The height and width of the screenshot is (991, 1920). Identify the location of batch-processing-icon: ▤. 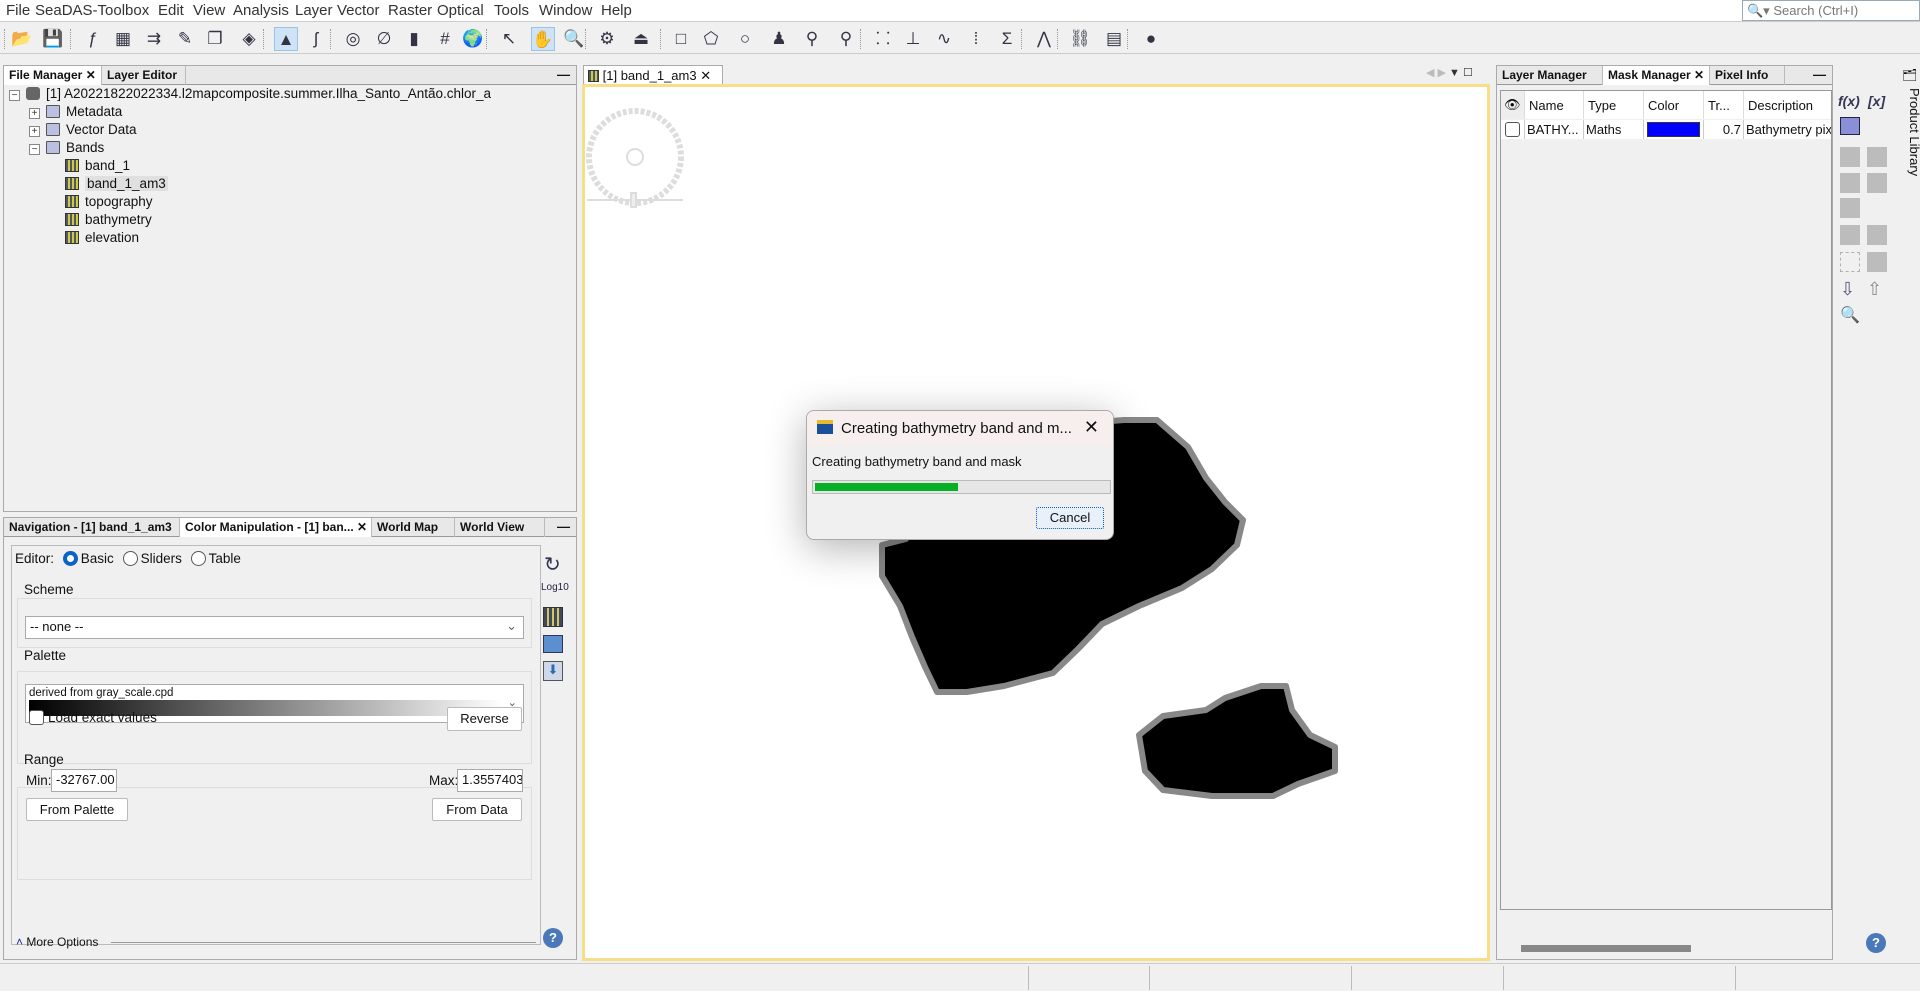
(1114, 39).